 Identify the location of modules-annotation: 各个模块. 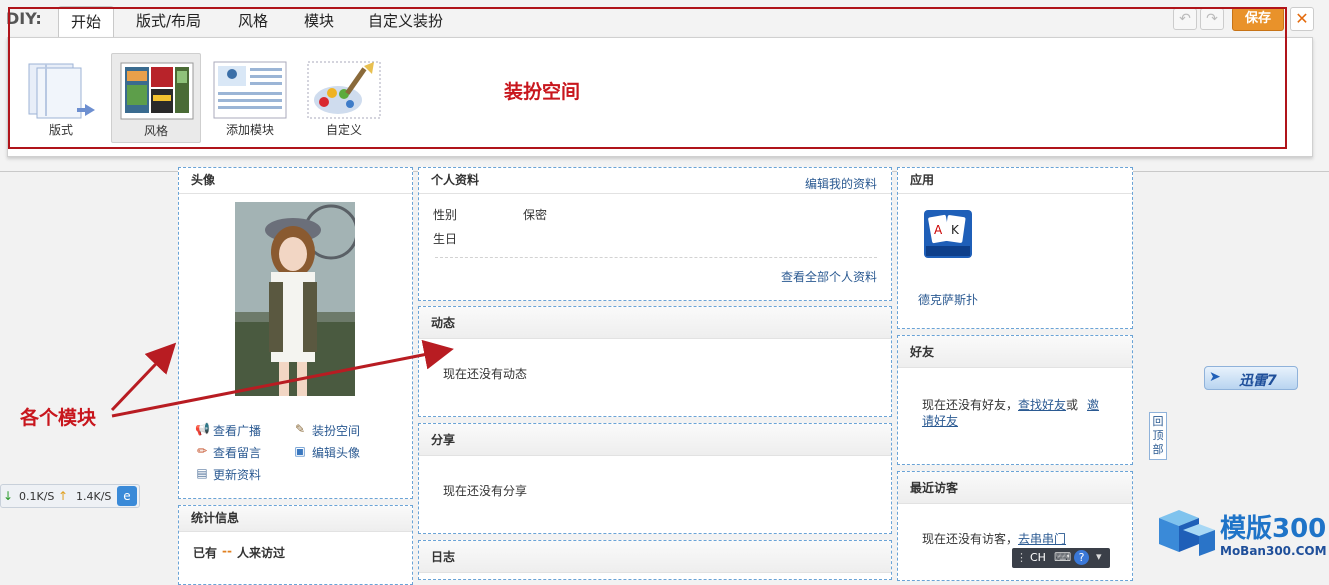
(58, 418).